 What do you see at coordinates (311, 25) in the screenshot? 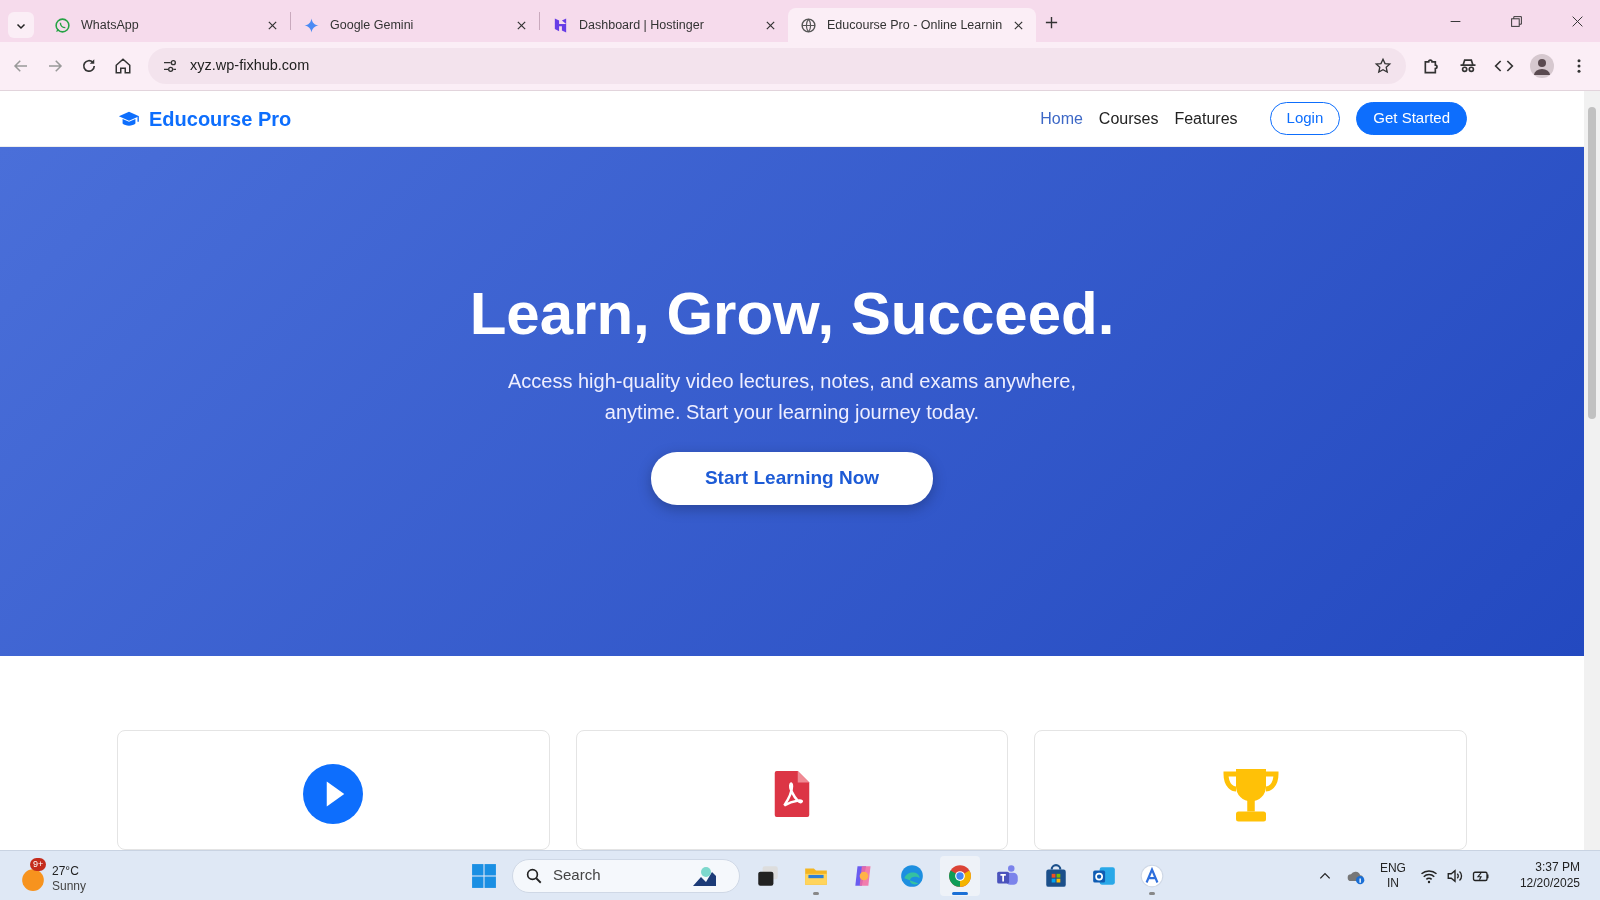
I see `sparkle-icon` at bounding box center [311, 25].